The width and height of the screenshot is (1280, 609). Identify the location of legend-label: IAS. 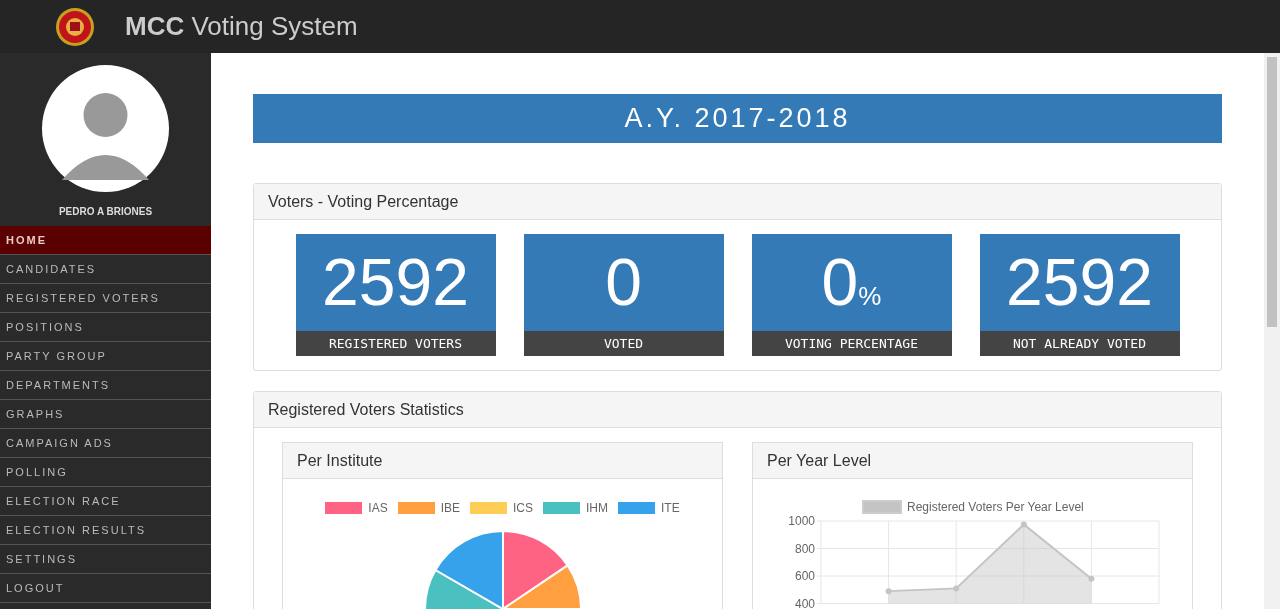
(378, 508).